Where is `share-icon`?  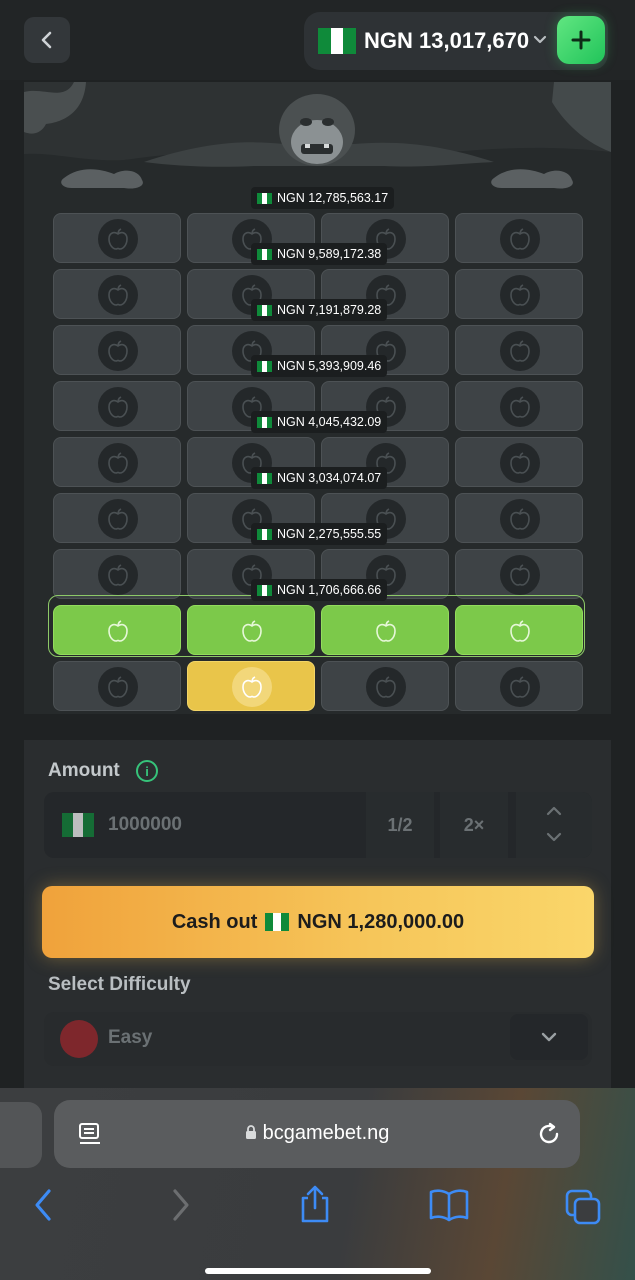
share-icon is located at coordinates (315, 1204).